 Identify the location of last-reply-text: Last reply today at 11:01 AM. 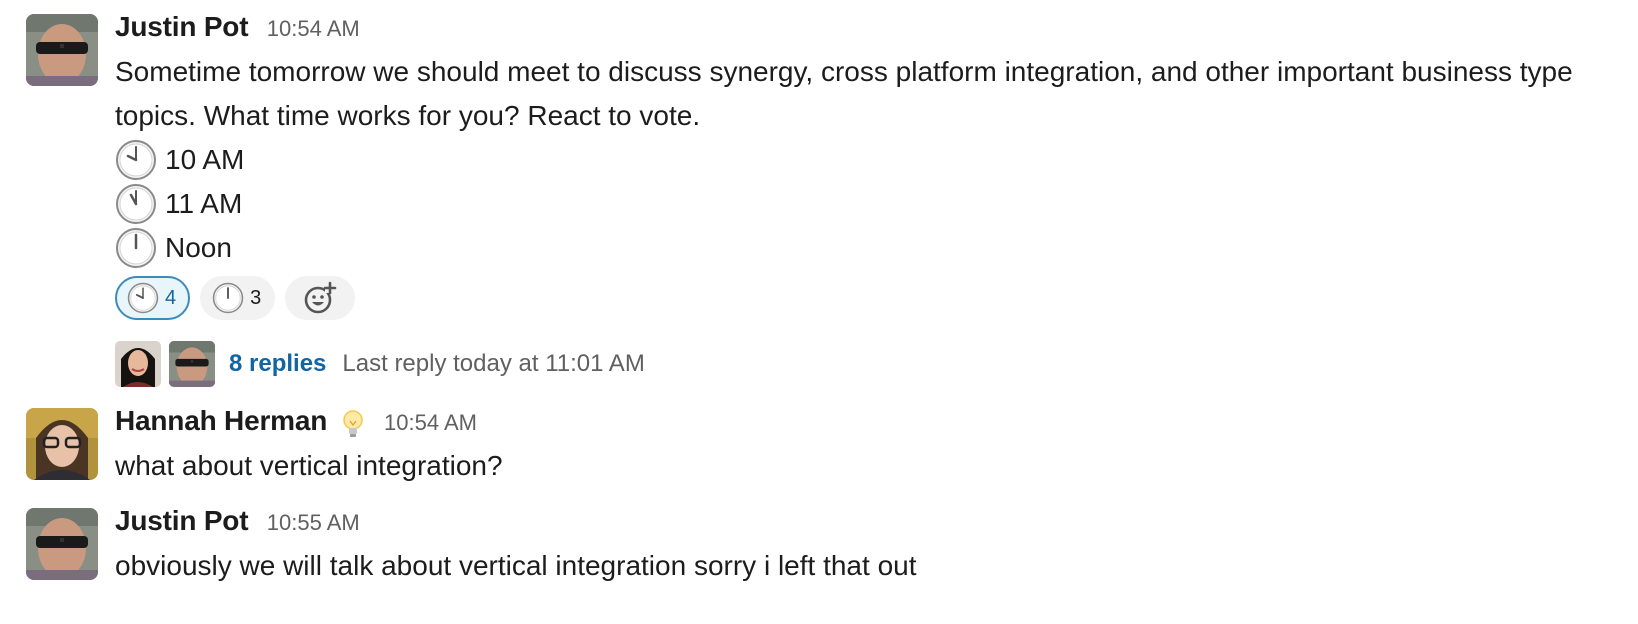
(493, 363).